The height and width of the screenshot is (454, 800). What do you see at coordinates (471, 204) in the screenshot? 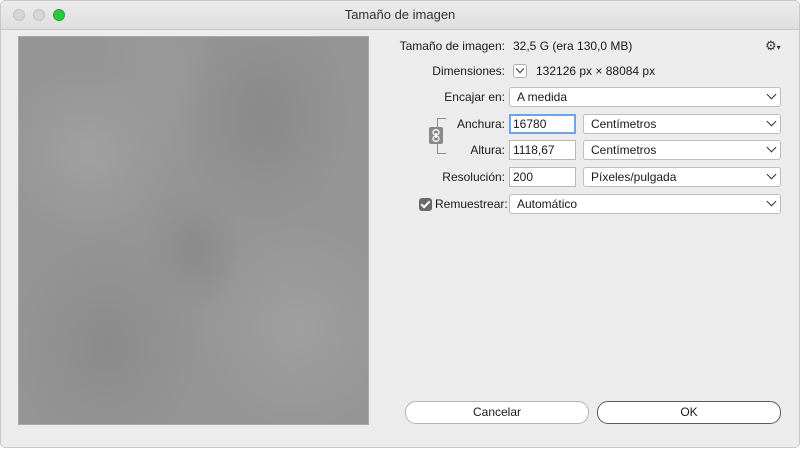
I see `resample-label: Remuestrear:` at bounding box center [471, 204].